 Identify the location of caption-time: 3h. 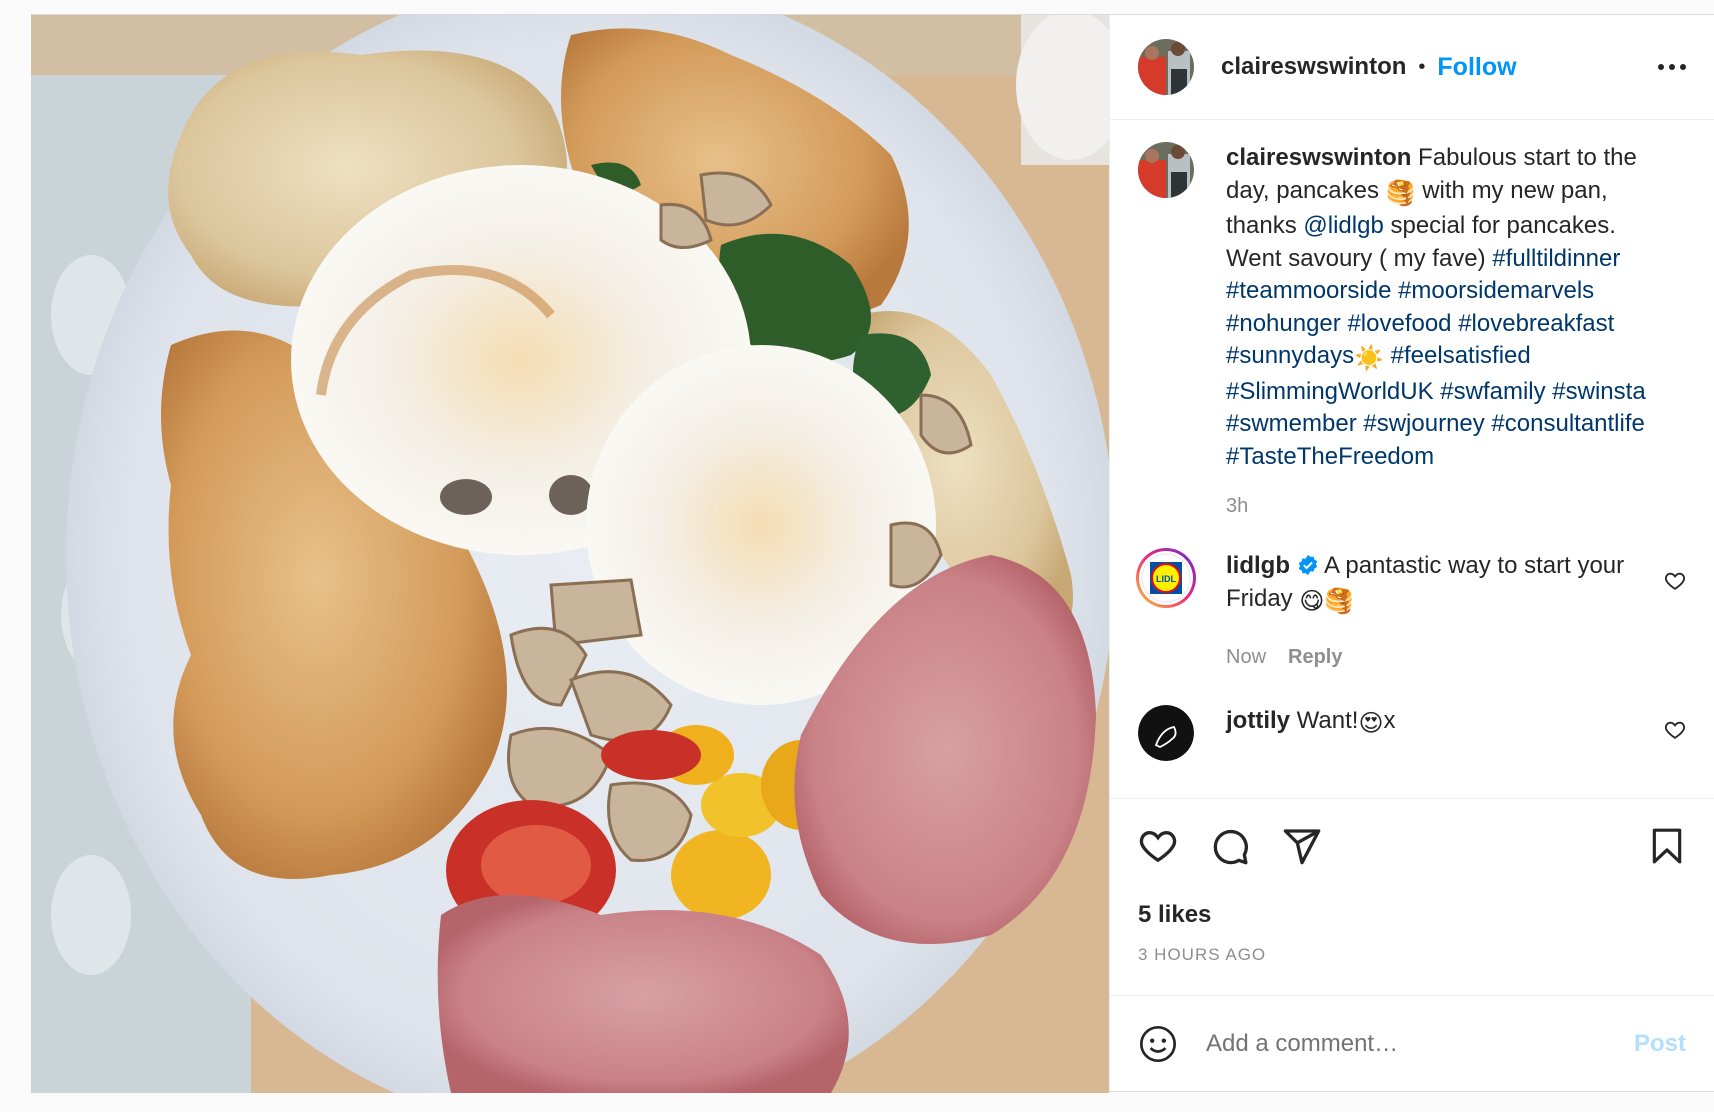
(1441, 506).